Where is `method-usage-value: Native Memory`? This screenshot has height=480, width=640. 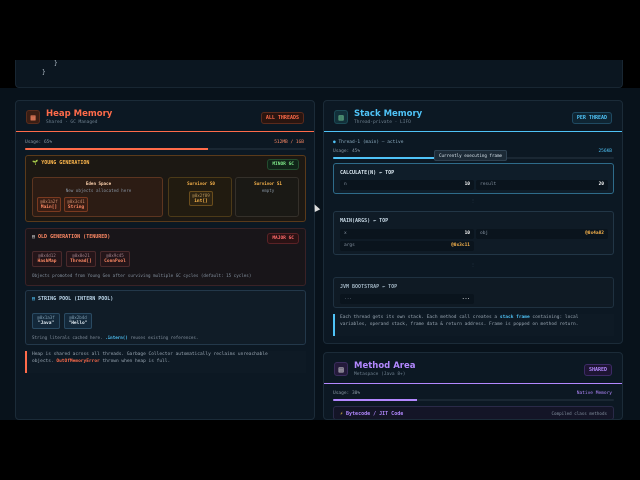
method-usage-value: Native Memory is located at coordinates (594, 393).